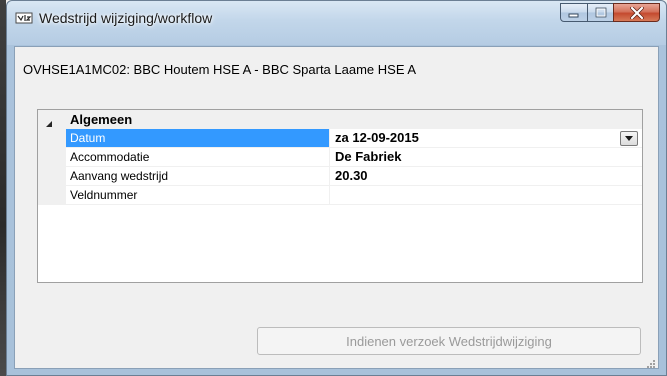  Describe the element at coordinates (486, 157) in the screenshot. I see `property-value: De Fabriek` at that location.